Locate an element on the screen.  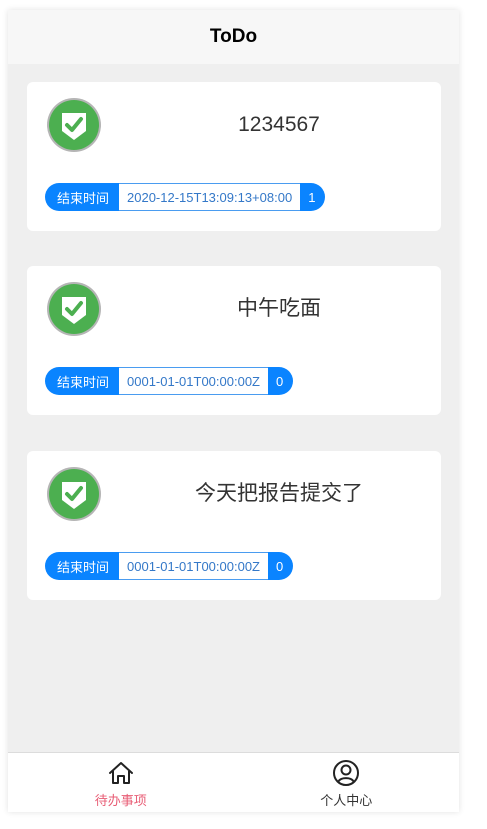
deadline-count: 1 is located at coordinates (313, 197).